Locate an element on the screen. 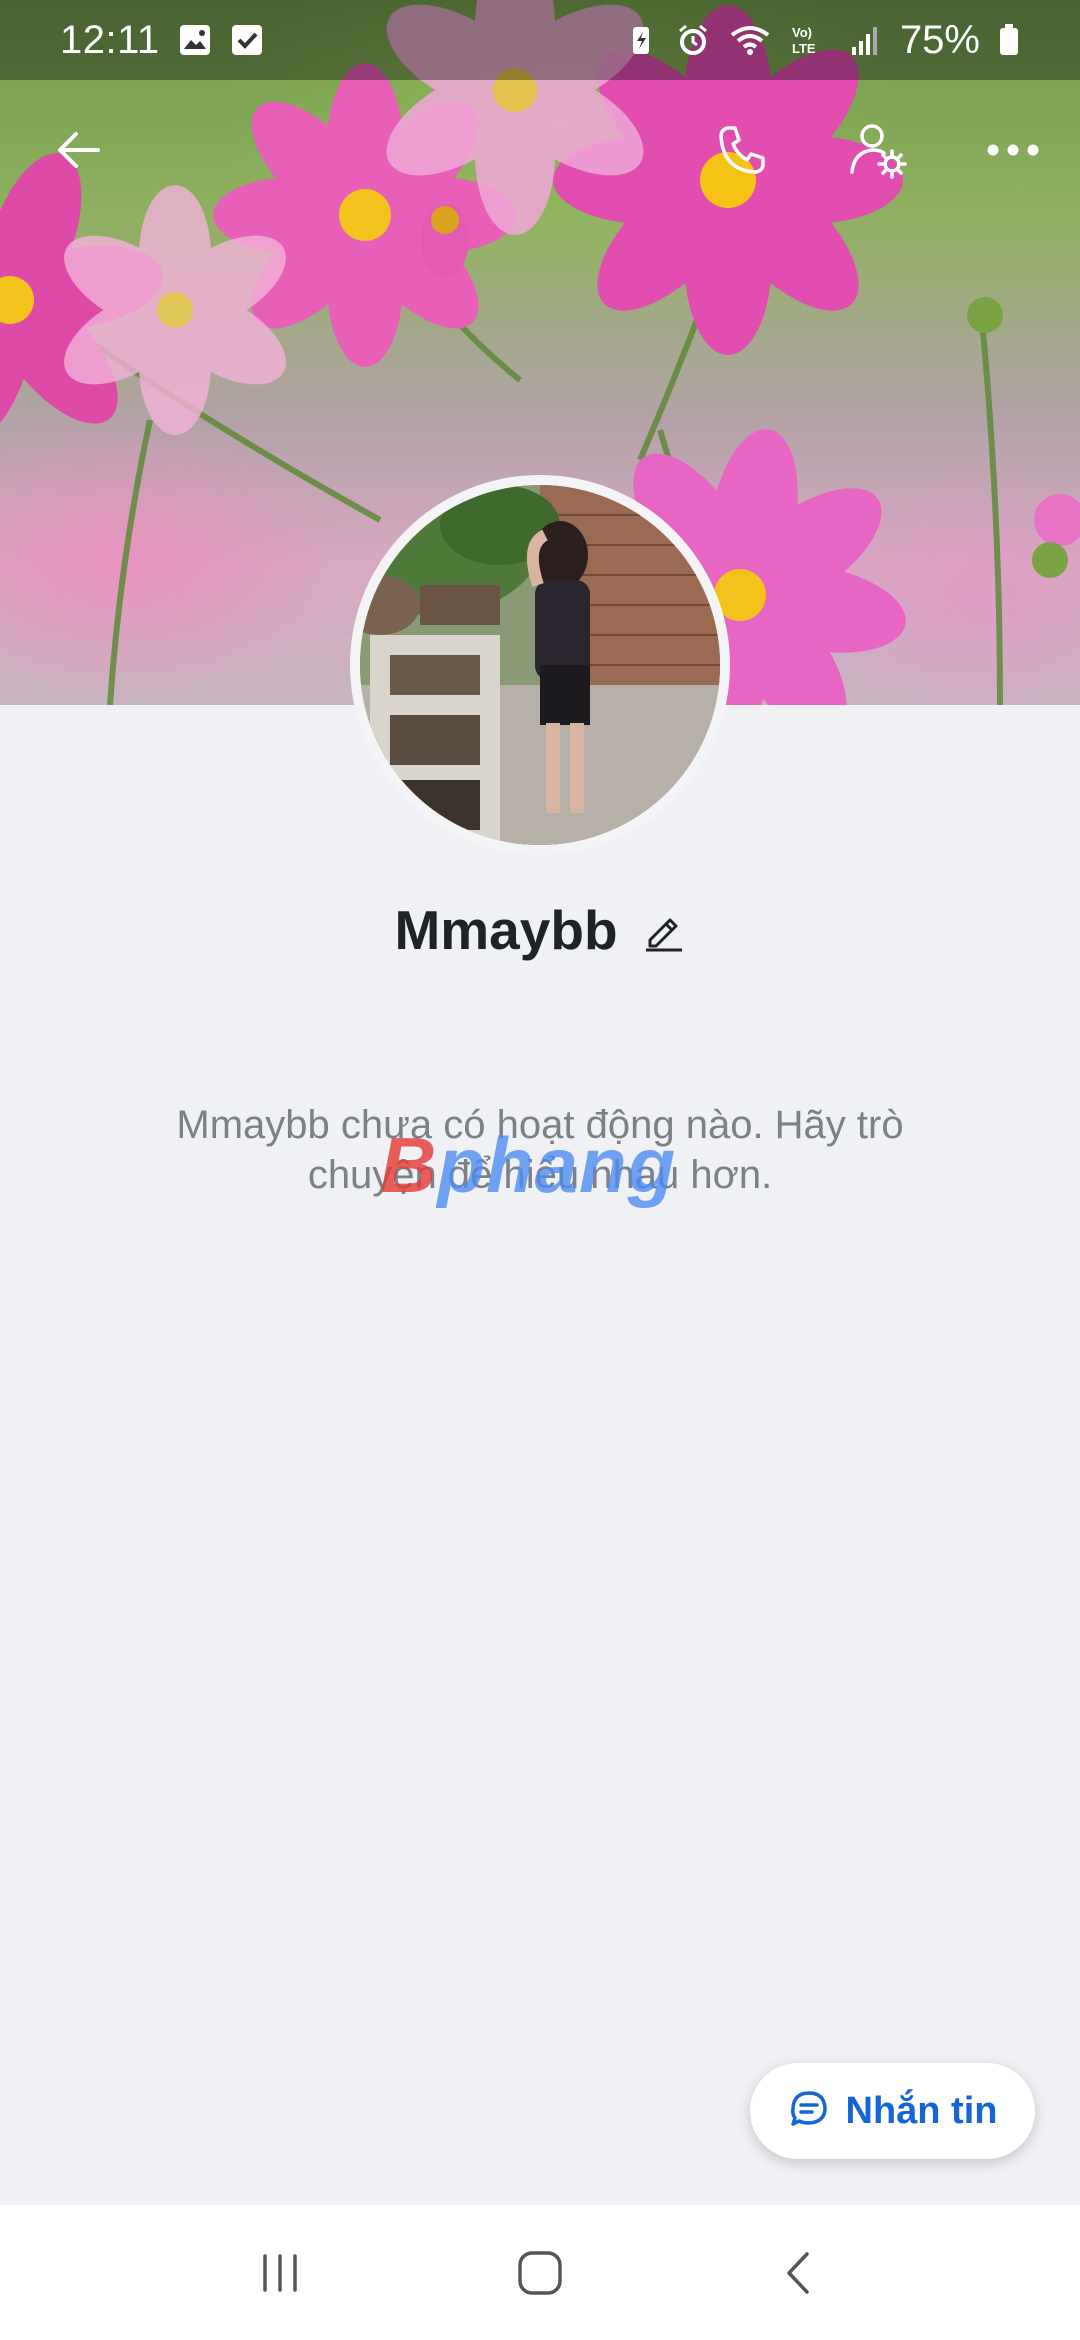 Image resolution: width=1080 pixels, height=2340 pixels. recent-apps-icon is located at coordinates (280, 2272).